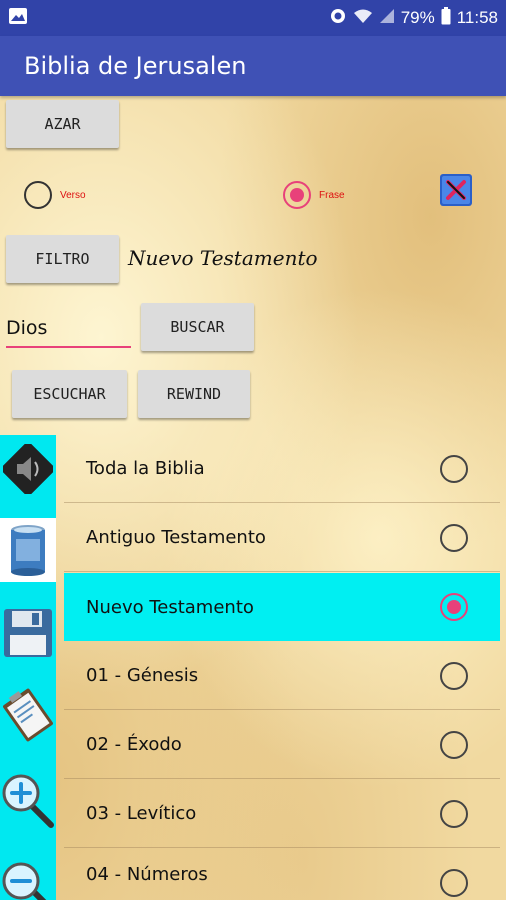 The width and height of the screenshot is (506, 900). I want to click on search-input, so click(68, 329).